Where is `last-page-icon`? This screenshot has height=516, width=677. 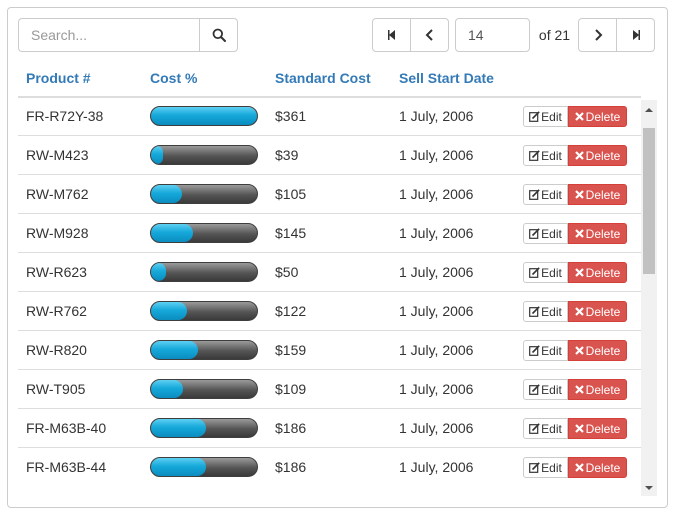
last-page-icon is located at coordinates (636, 35).